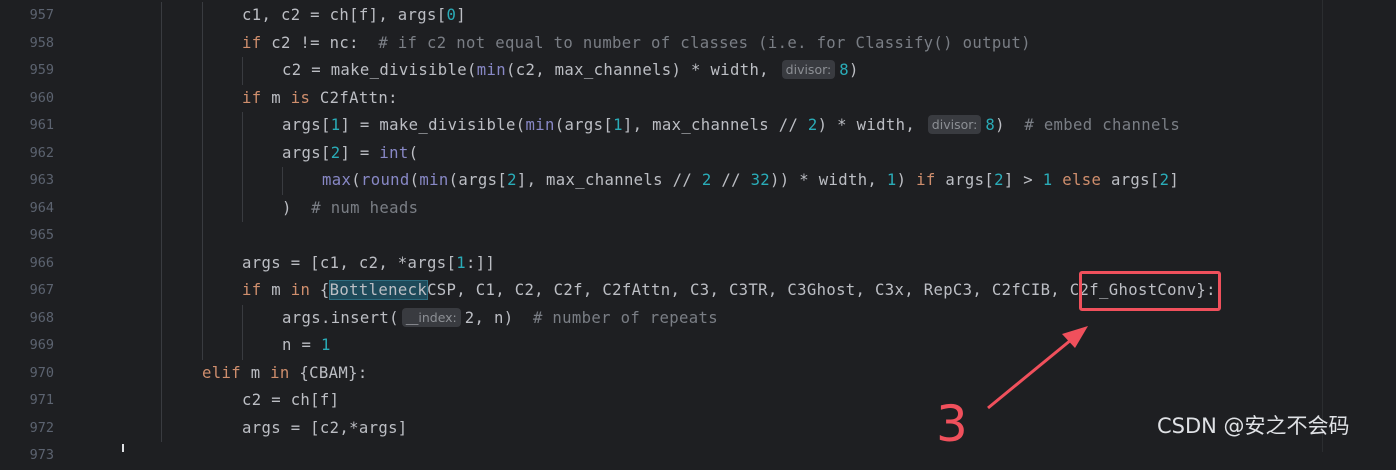 The height and width of the screenshot is (470, 1396). I want to click on annotation-number: 3, so click(952, 424).